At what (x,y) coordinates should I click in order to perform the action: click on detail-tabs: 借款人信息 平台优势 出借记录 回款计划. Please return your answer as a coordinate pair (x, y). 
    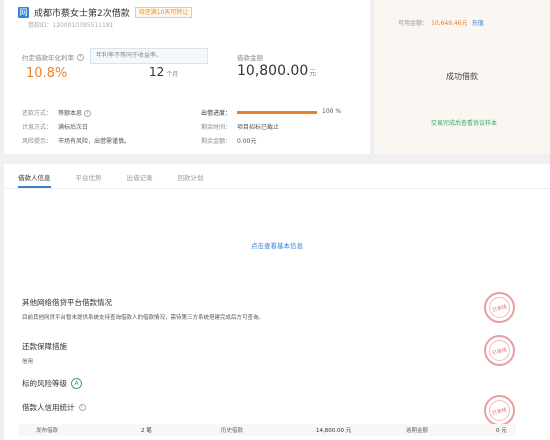
    Looking at the image, I should click on (111, 180).